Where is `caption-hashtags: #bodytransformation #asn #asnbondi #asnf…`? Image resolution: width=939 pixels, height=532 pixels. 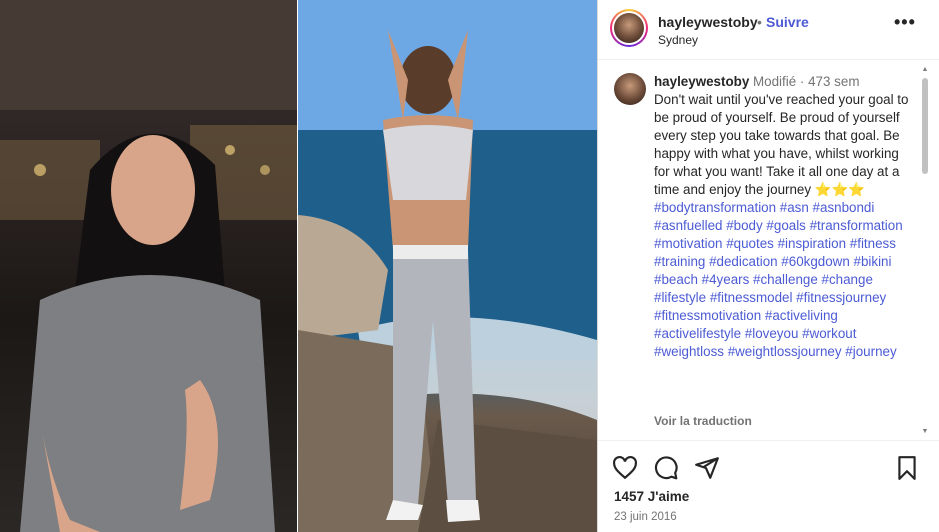
caption-hashtags: #bodytransformation #asn #asnbondi #asnf… is located at coordinates (778, 279).